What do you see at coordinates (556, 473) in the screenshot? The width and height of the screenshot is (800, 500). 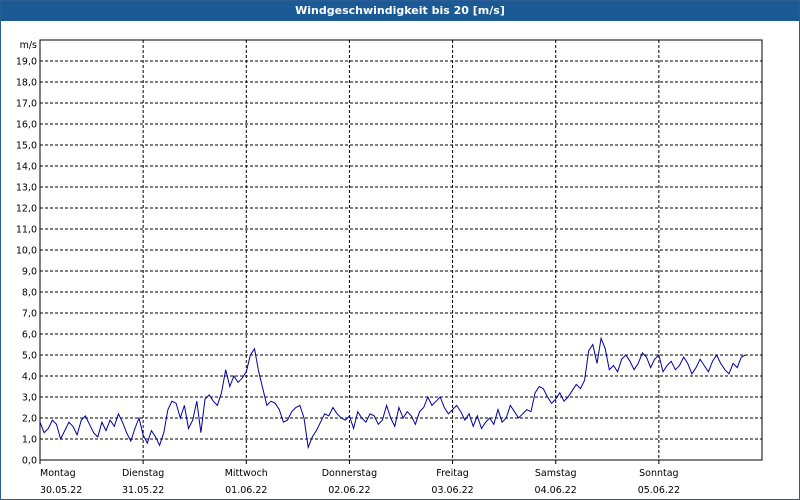 I see `x-tick-day: Samstag` at bounding box center [556, 473].